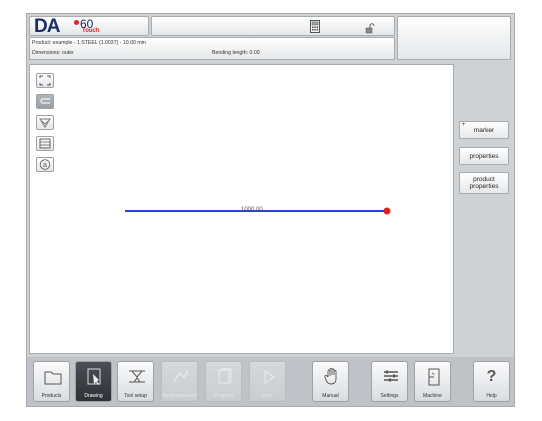 This screenshot has width=542, height=421. Describe the element at coordinates (91, 31) in the screenshot. I see `logo-edition: Touch` at that location.